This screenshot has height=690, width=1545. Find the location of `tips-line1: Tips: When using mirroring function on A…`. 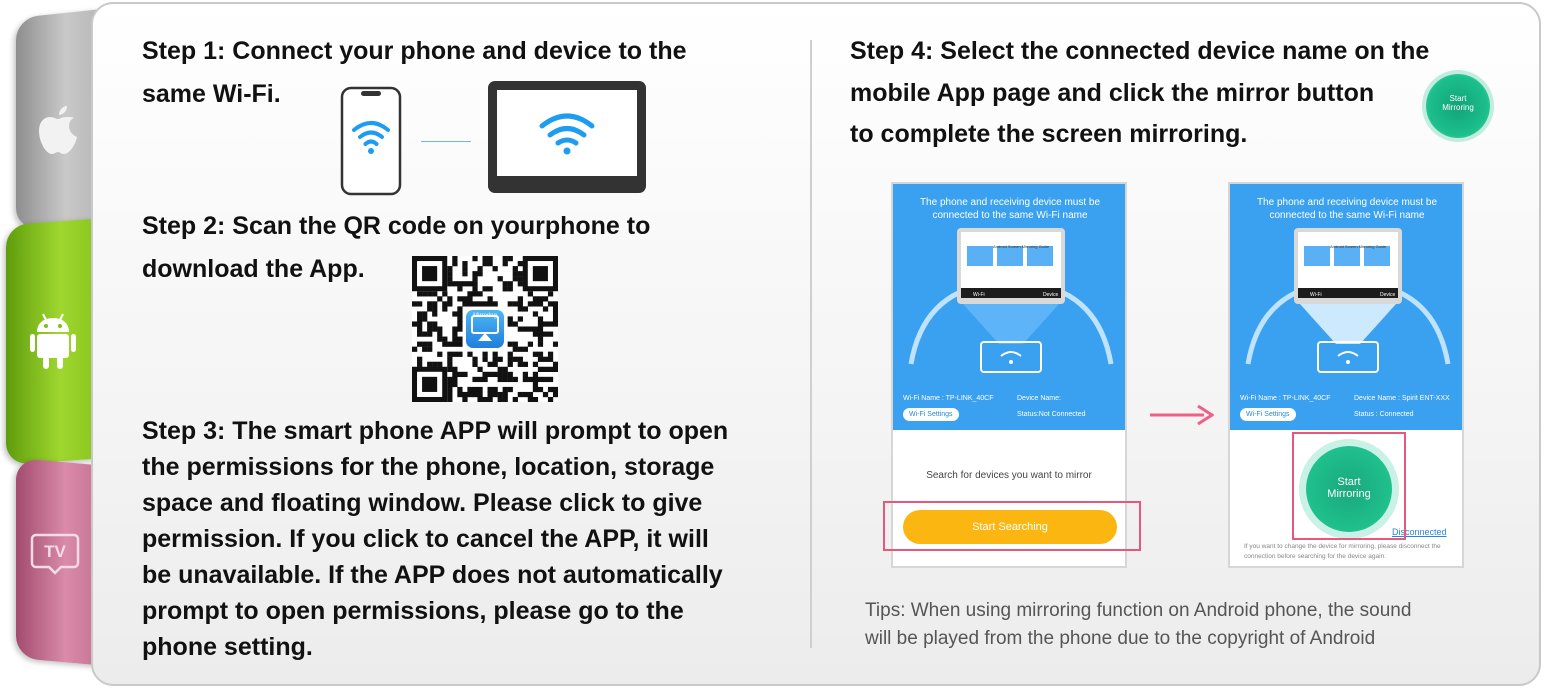

tips-line1: Tips: When using mirroring function on A… is located at coordinates (1138, 610).